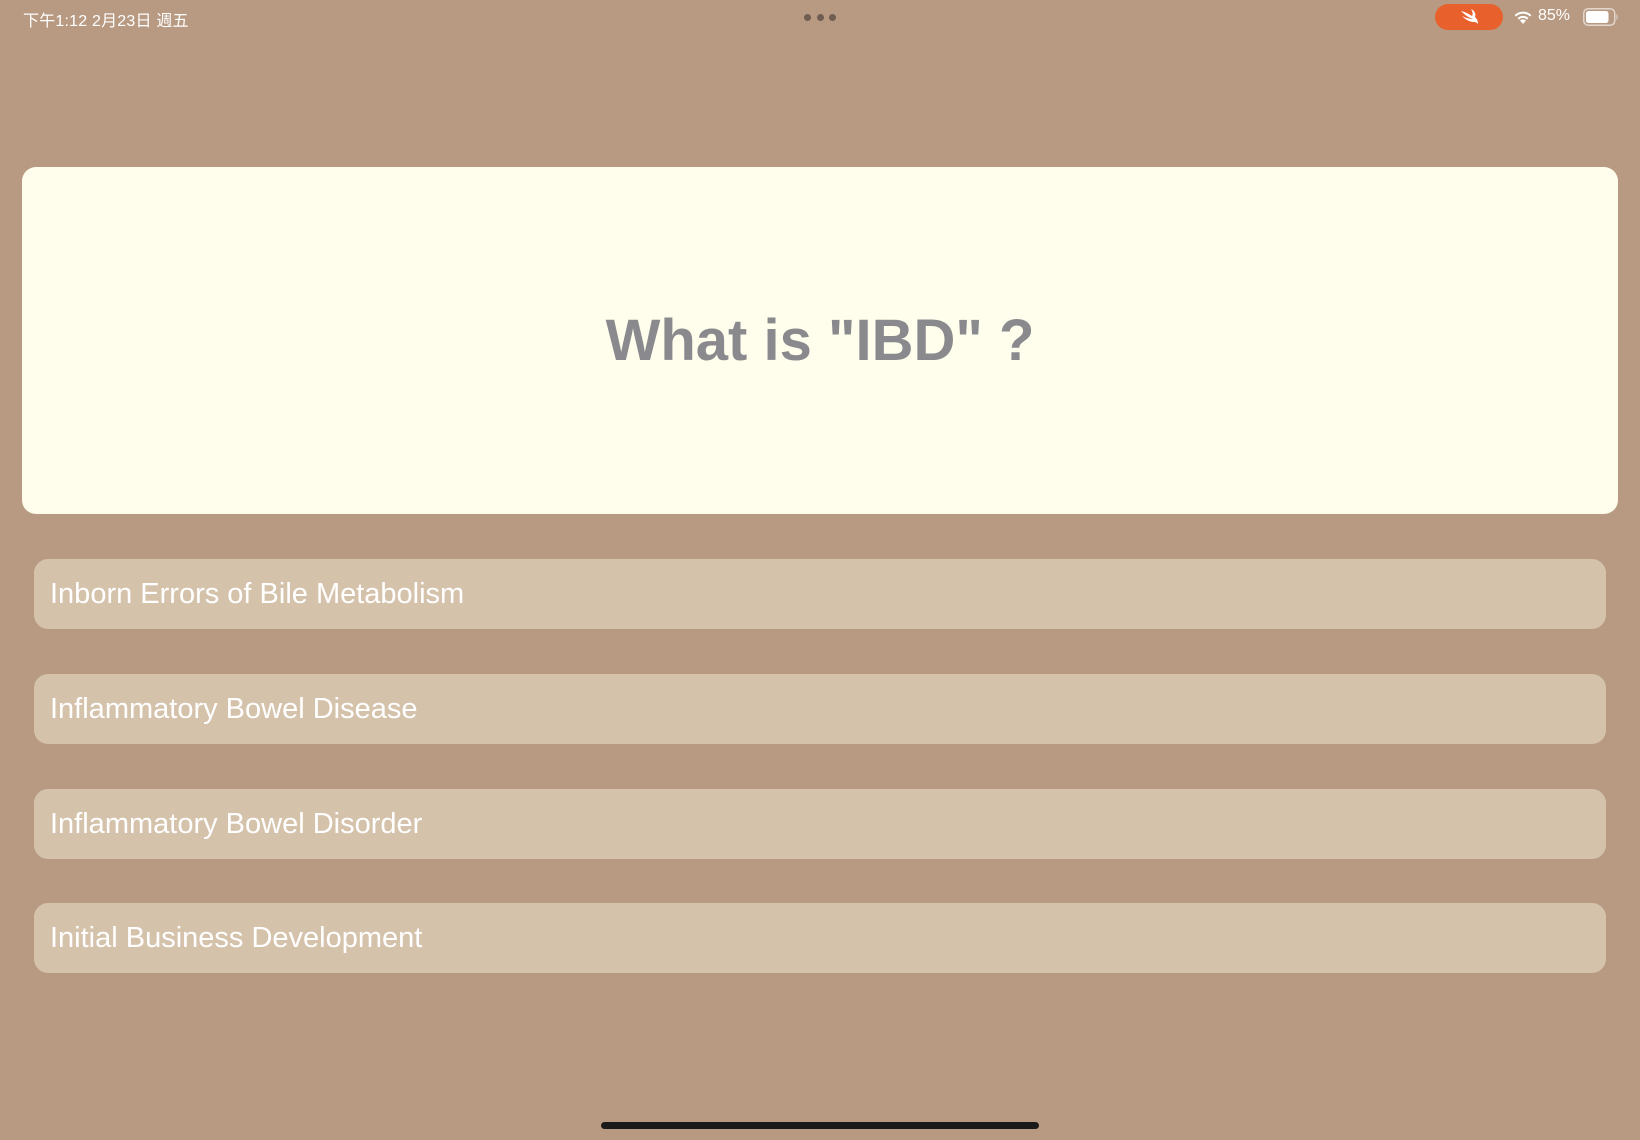 The width and height of the screenshot is (1640, 1140). I want to click on question-text: What is "IBD" ?, so click(820, 340).